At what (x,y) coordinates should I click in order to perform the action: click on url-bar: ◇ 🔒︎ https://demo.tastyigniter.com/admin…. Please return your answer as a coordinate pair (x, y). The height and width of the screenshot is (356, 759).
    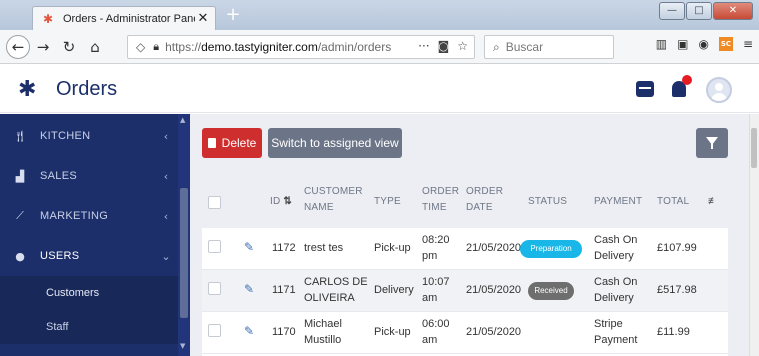
    Looking at the image, I should click on (301, 47).